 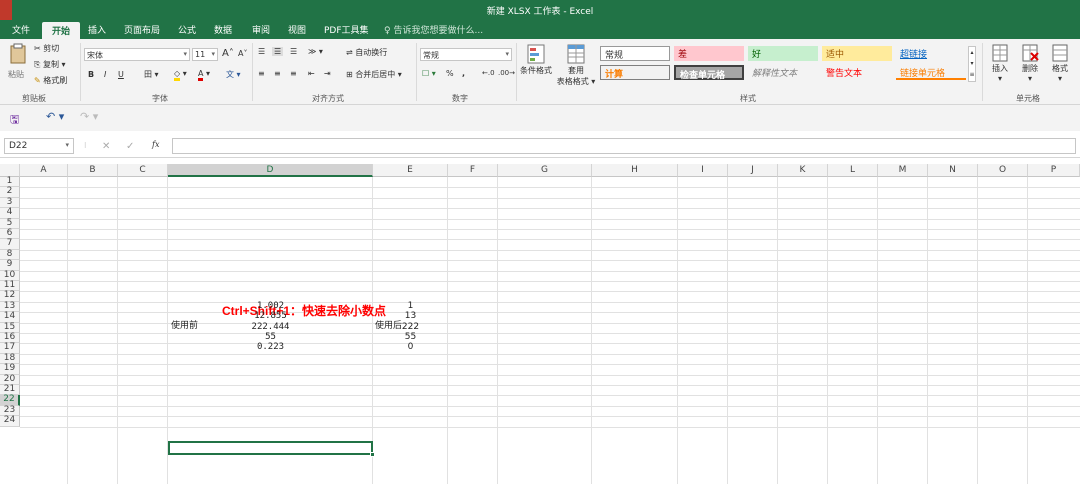 What do you see at coordinates (346, 29) in the screenshot?
I see `tab-pdf-tools: PDF工具集` at bounding box center [346, 29].